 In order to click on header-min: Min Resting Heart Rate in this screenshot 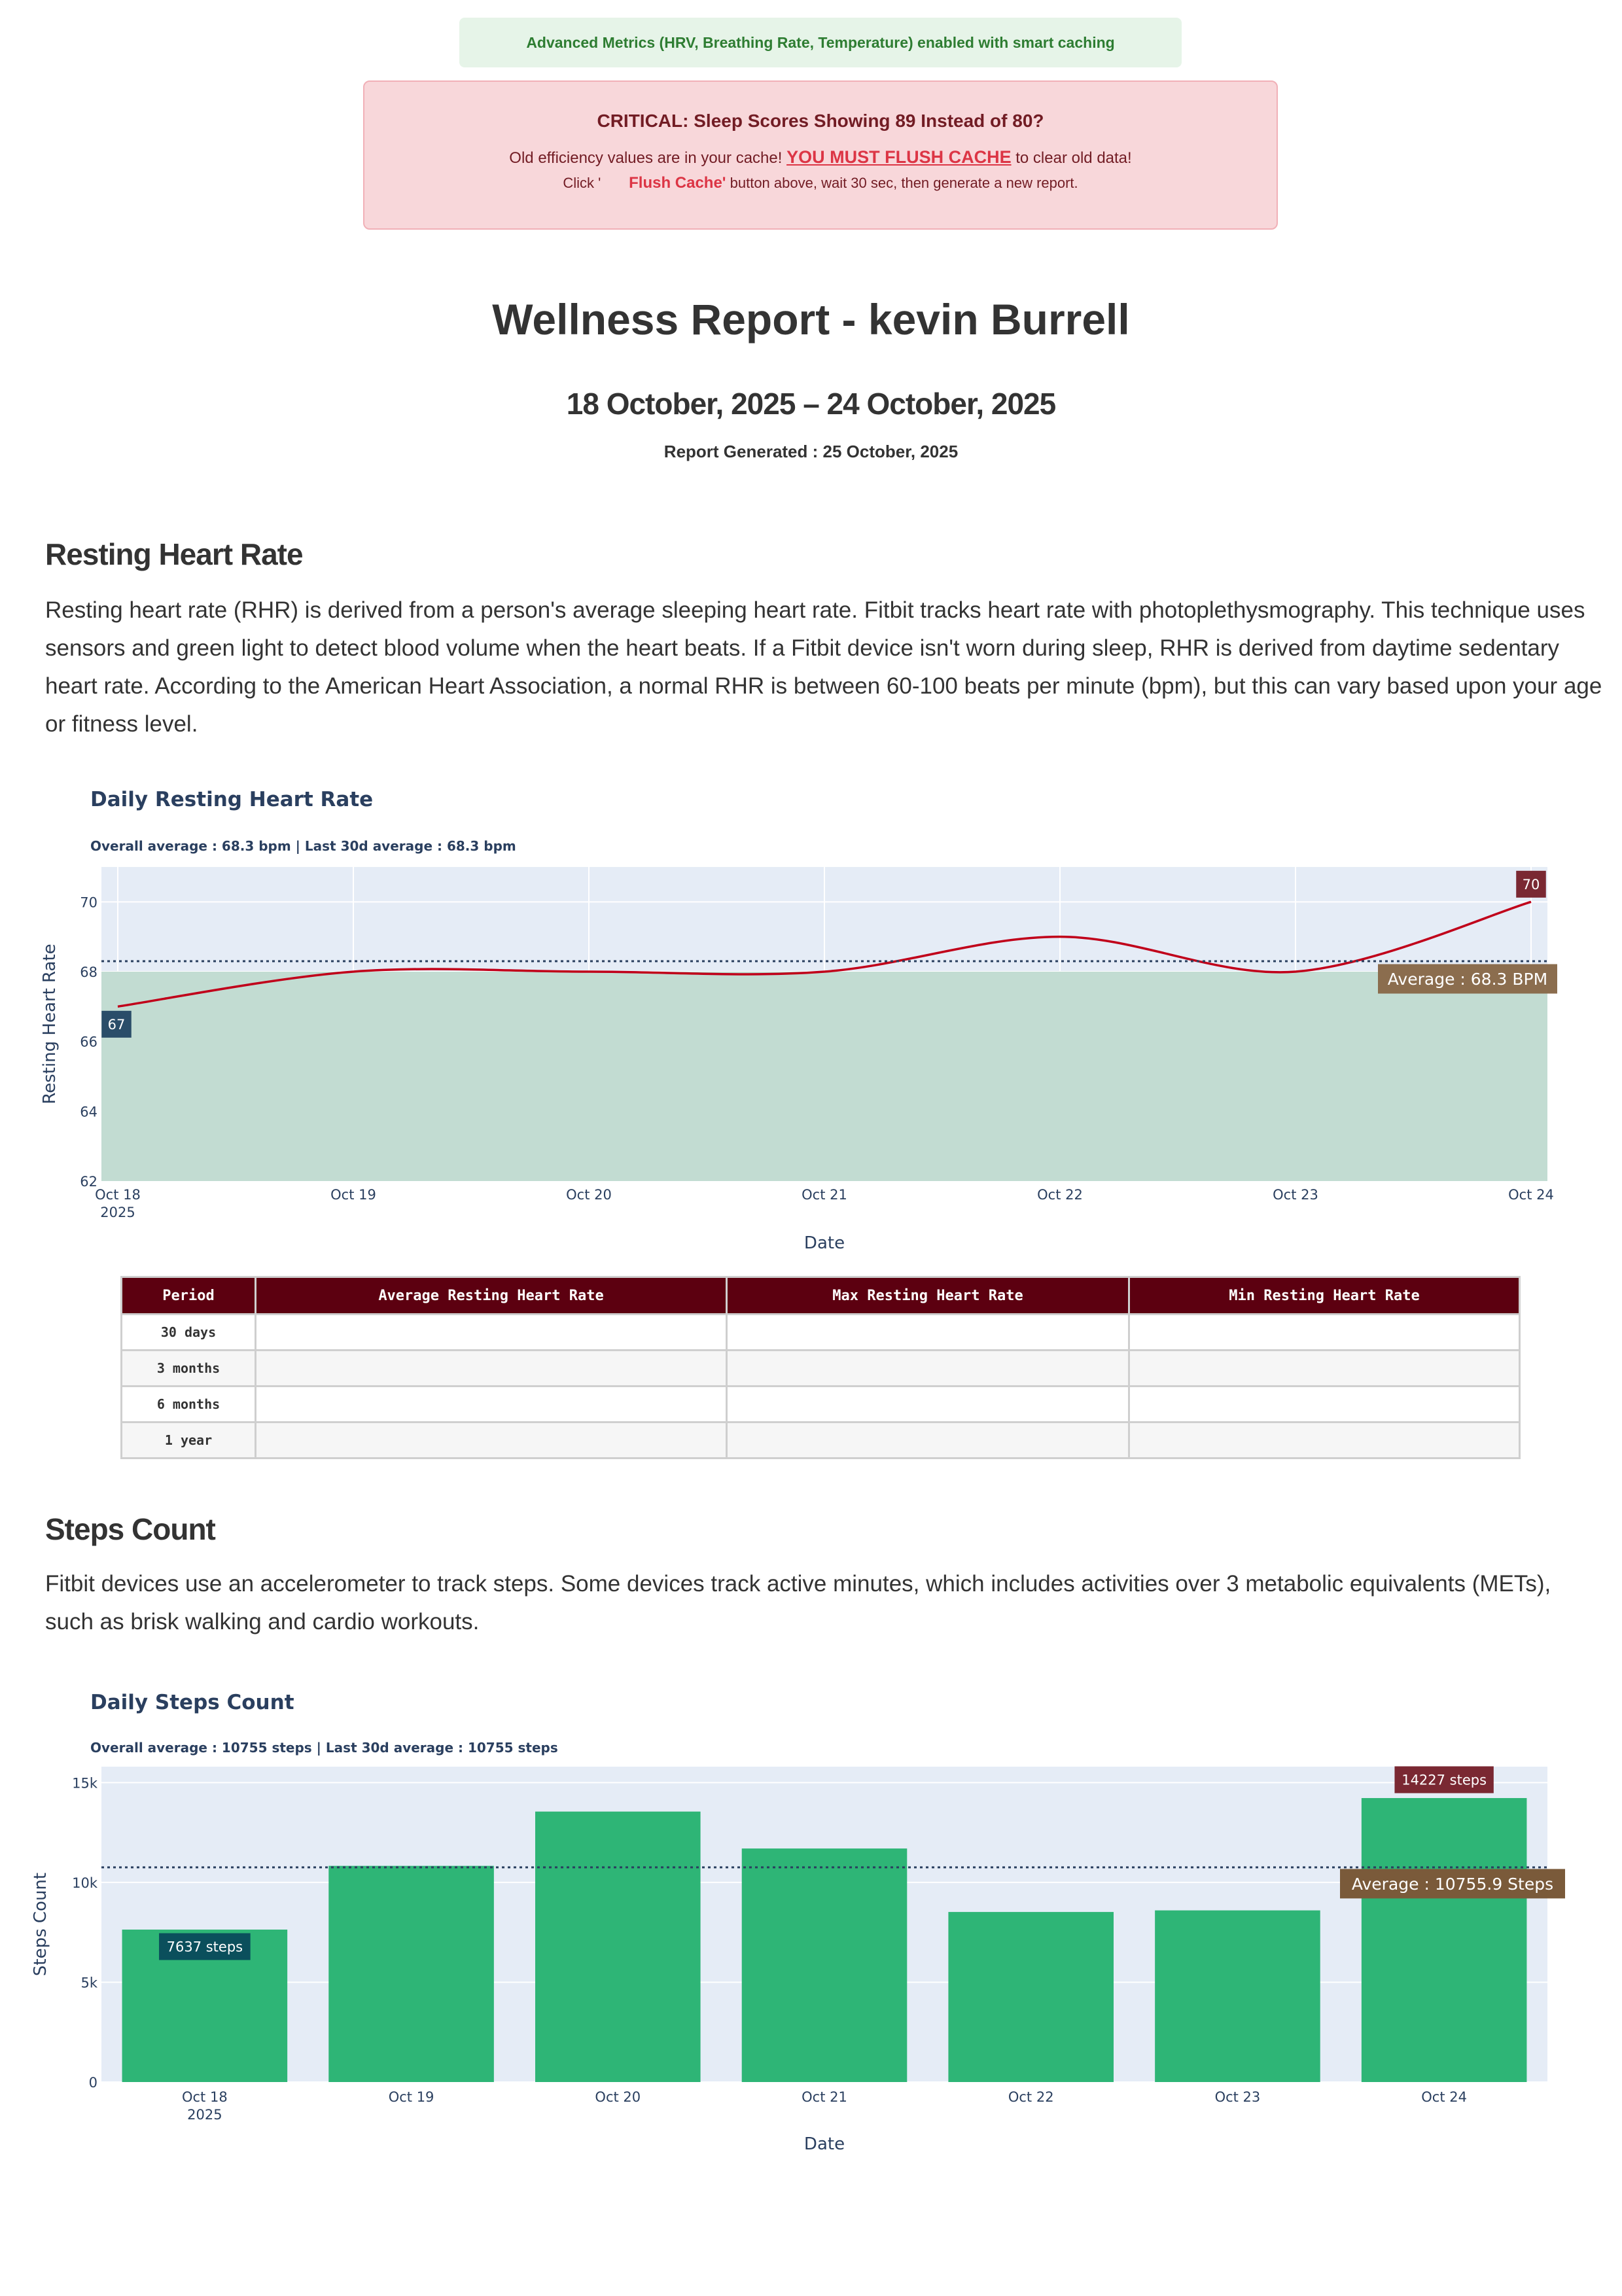, I will do `click(1324, 1295)`.